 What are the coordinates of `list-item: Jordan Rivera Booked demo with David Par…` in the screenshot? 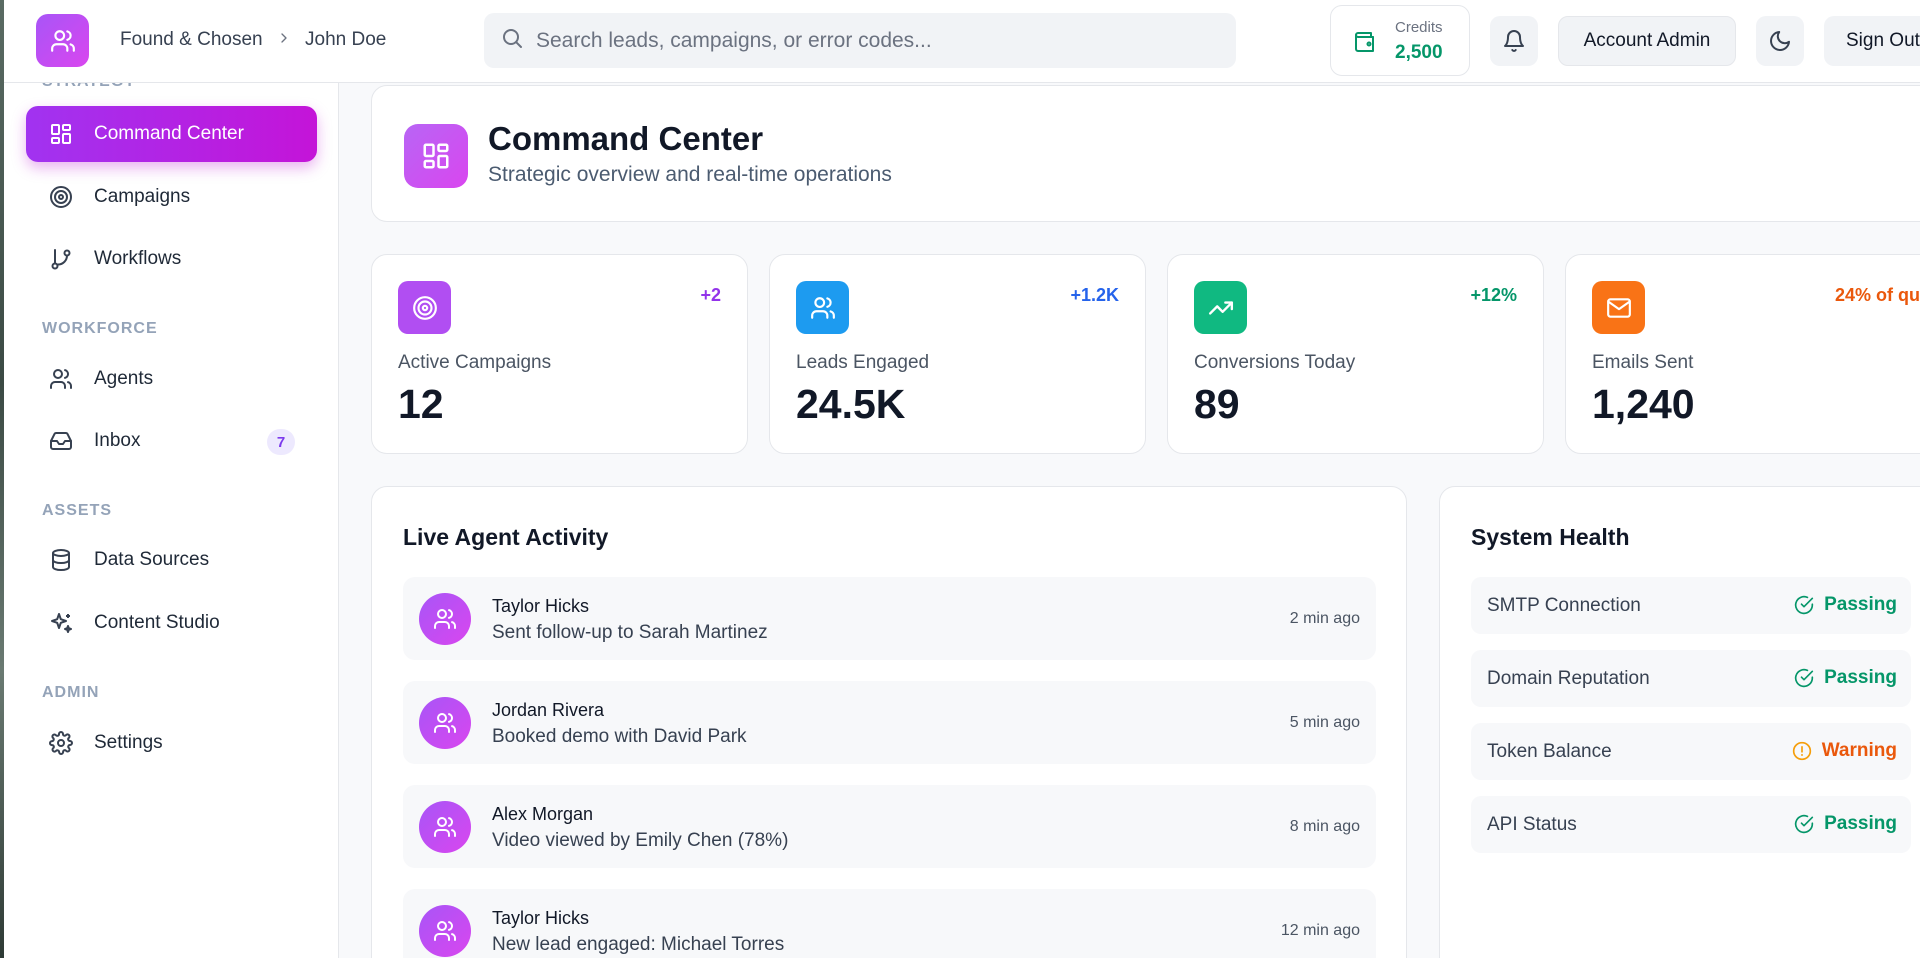 It's located at (889, 722).